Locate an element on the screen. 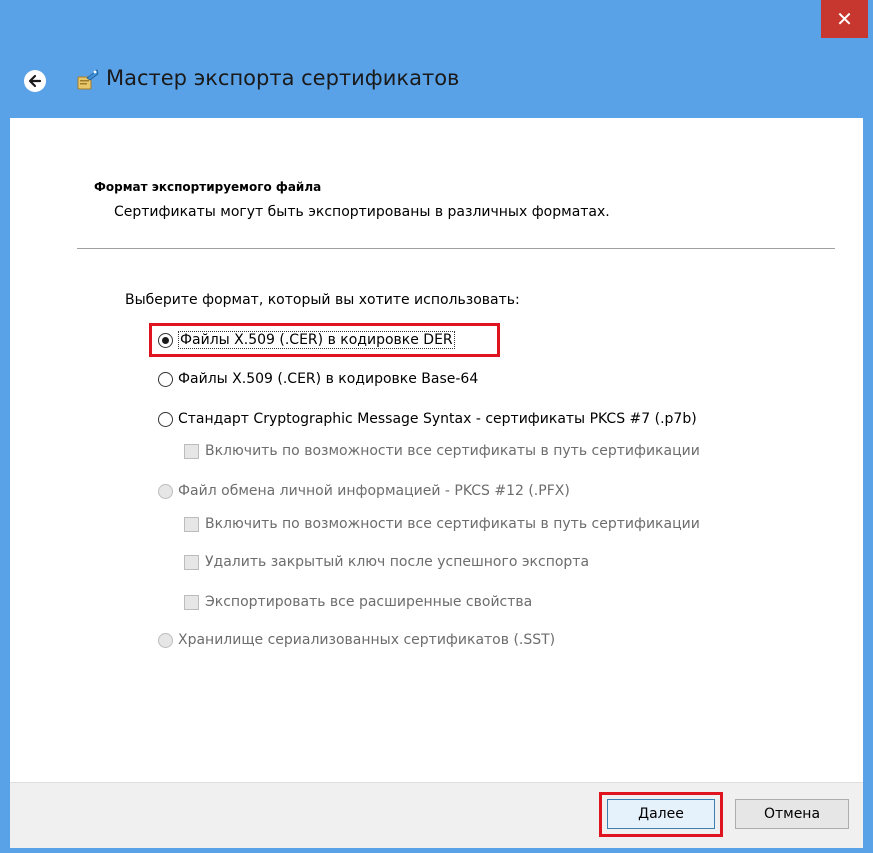 This screenshot has width=873, height=853. back-arrow-icon is located at coordinates (35, 81).